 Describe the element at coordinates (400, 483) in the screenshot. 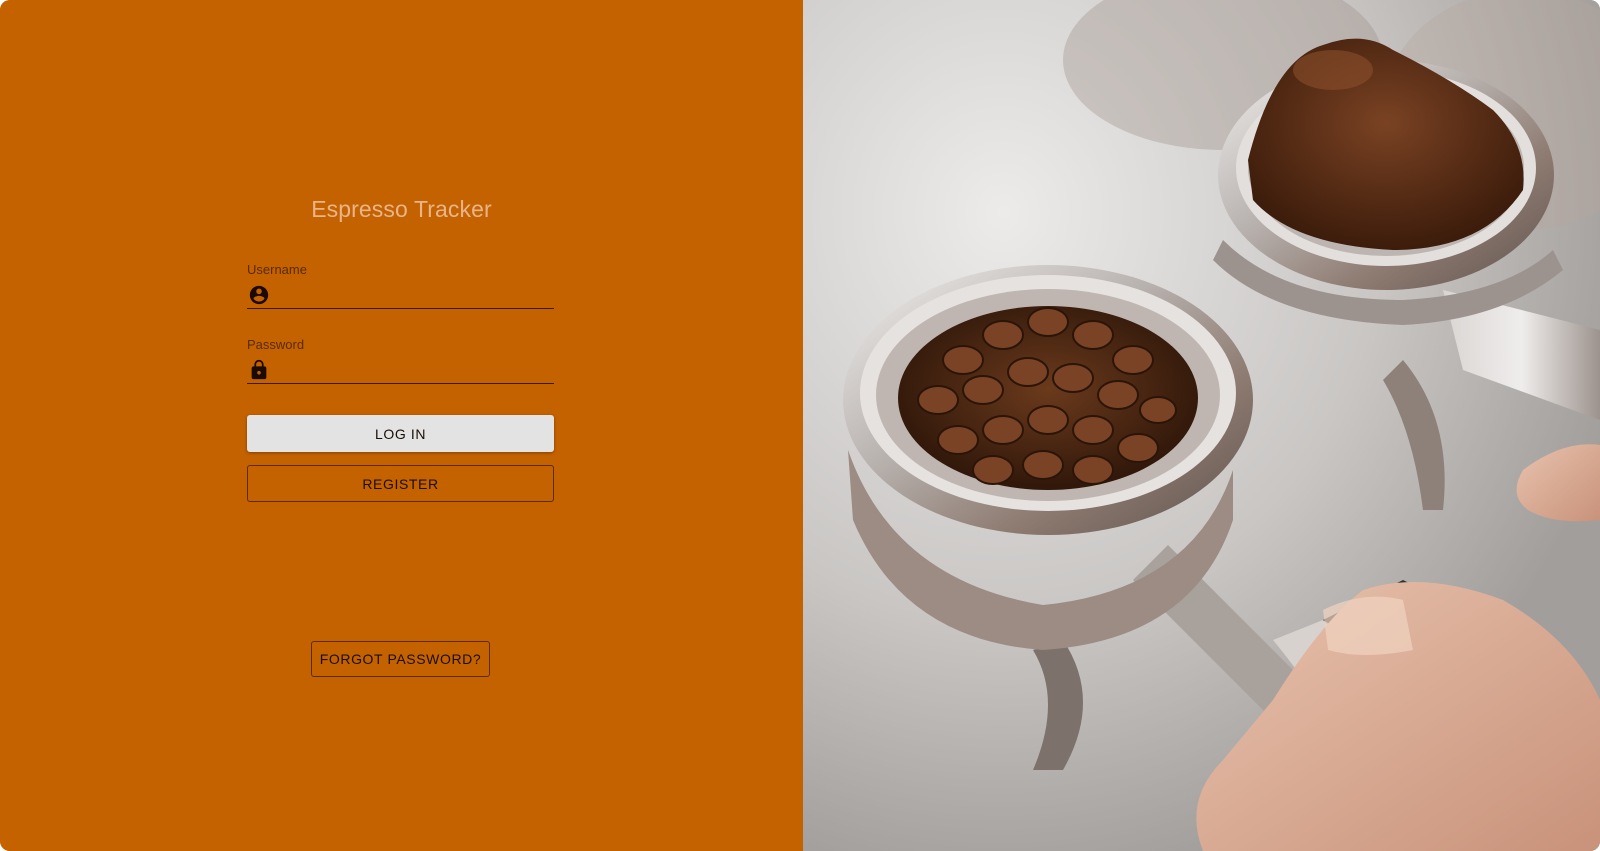

I see `register-button: REGISTER` at that location.